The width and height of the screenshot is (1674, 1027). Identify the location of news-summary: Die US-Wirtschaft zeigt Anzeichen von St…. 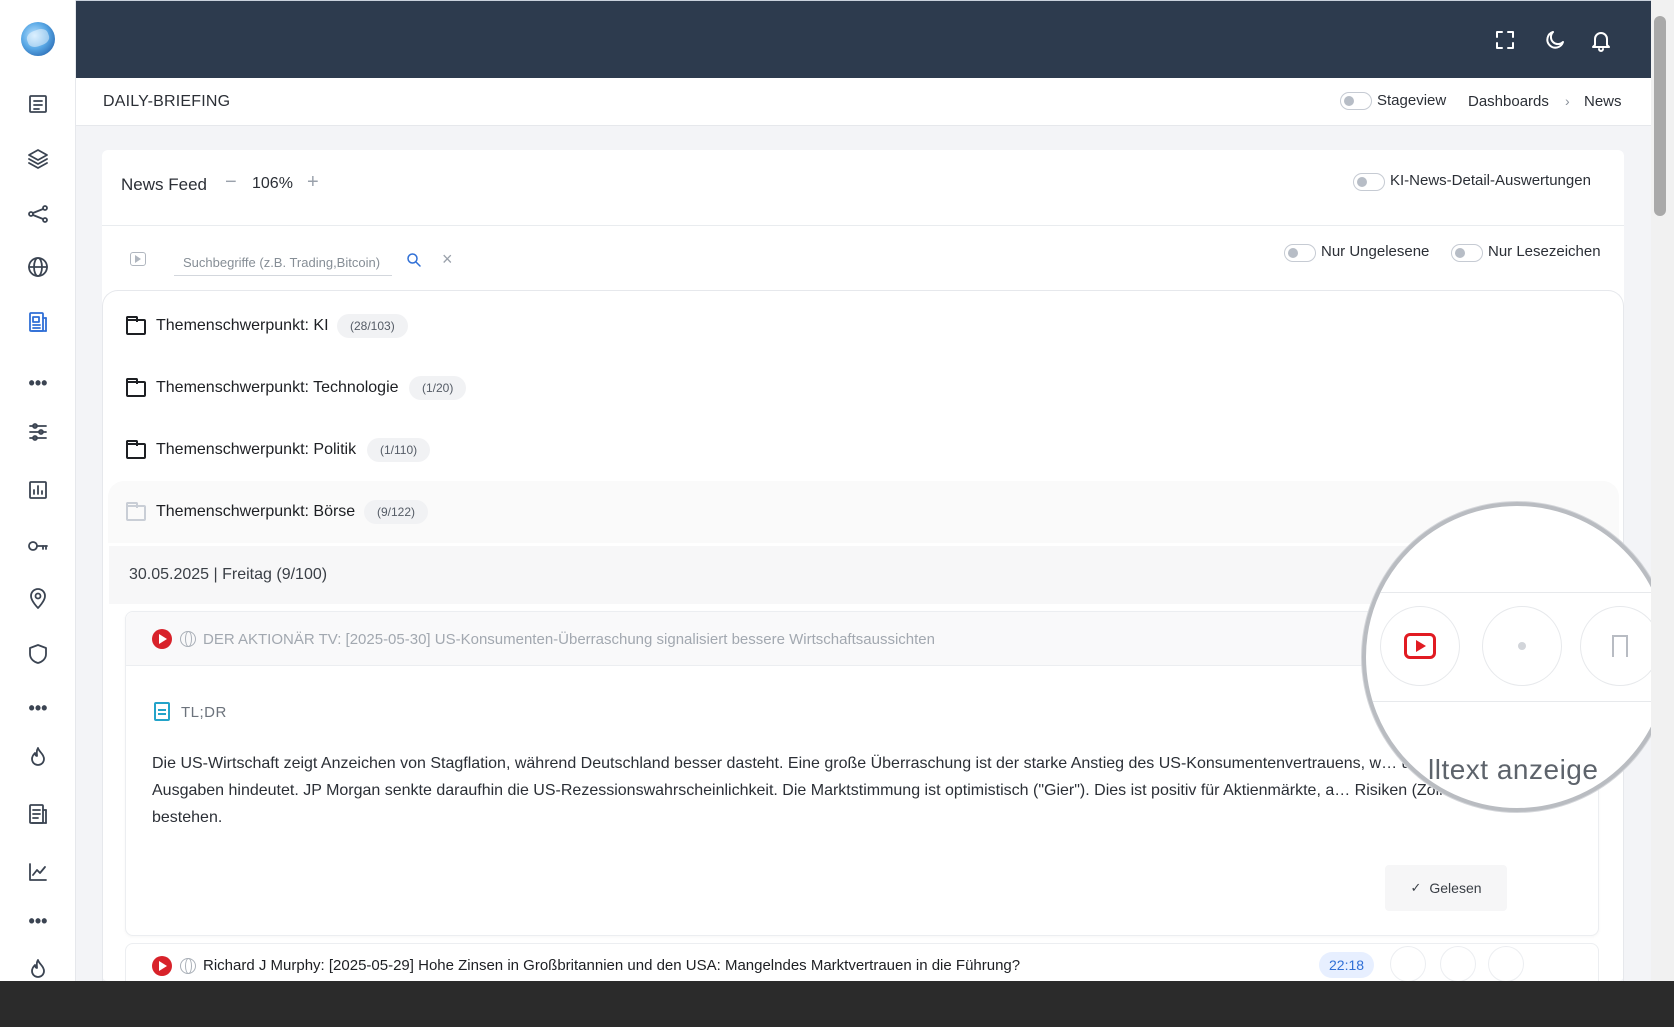
(832, 790).